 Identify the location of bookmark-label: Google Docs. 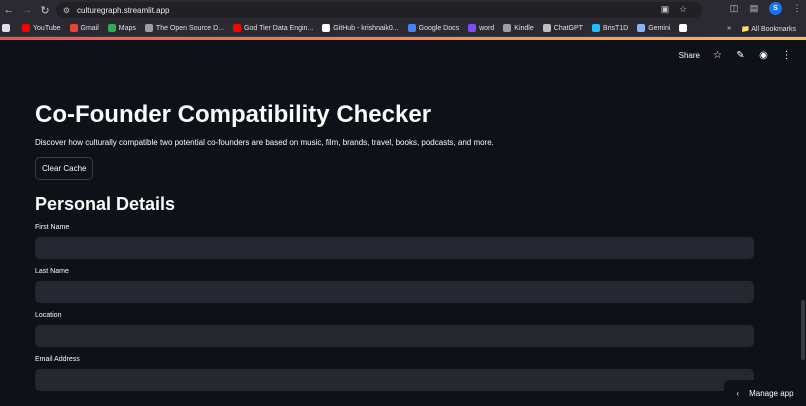
(439, 28).